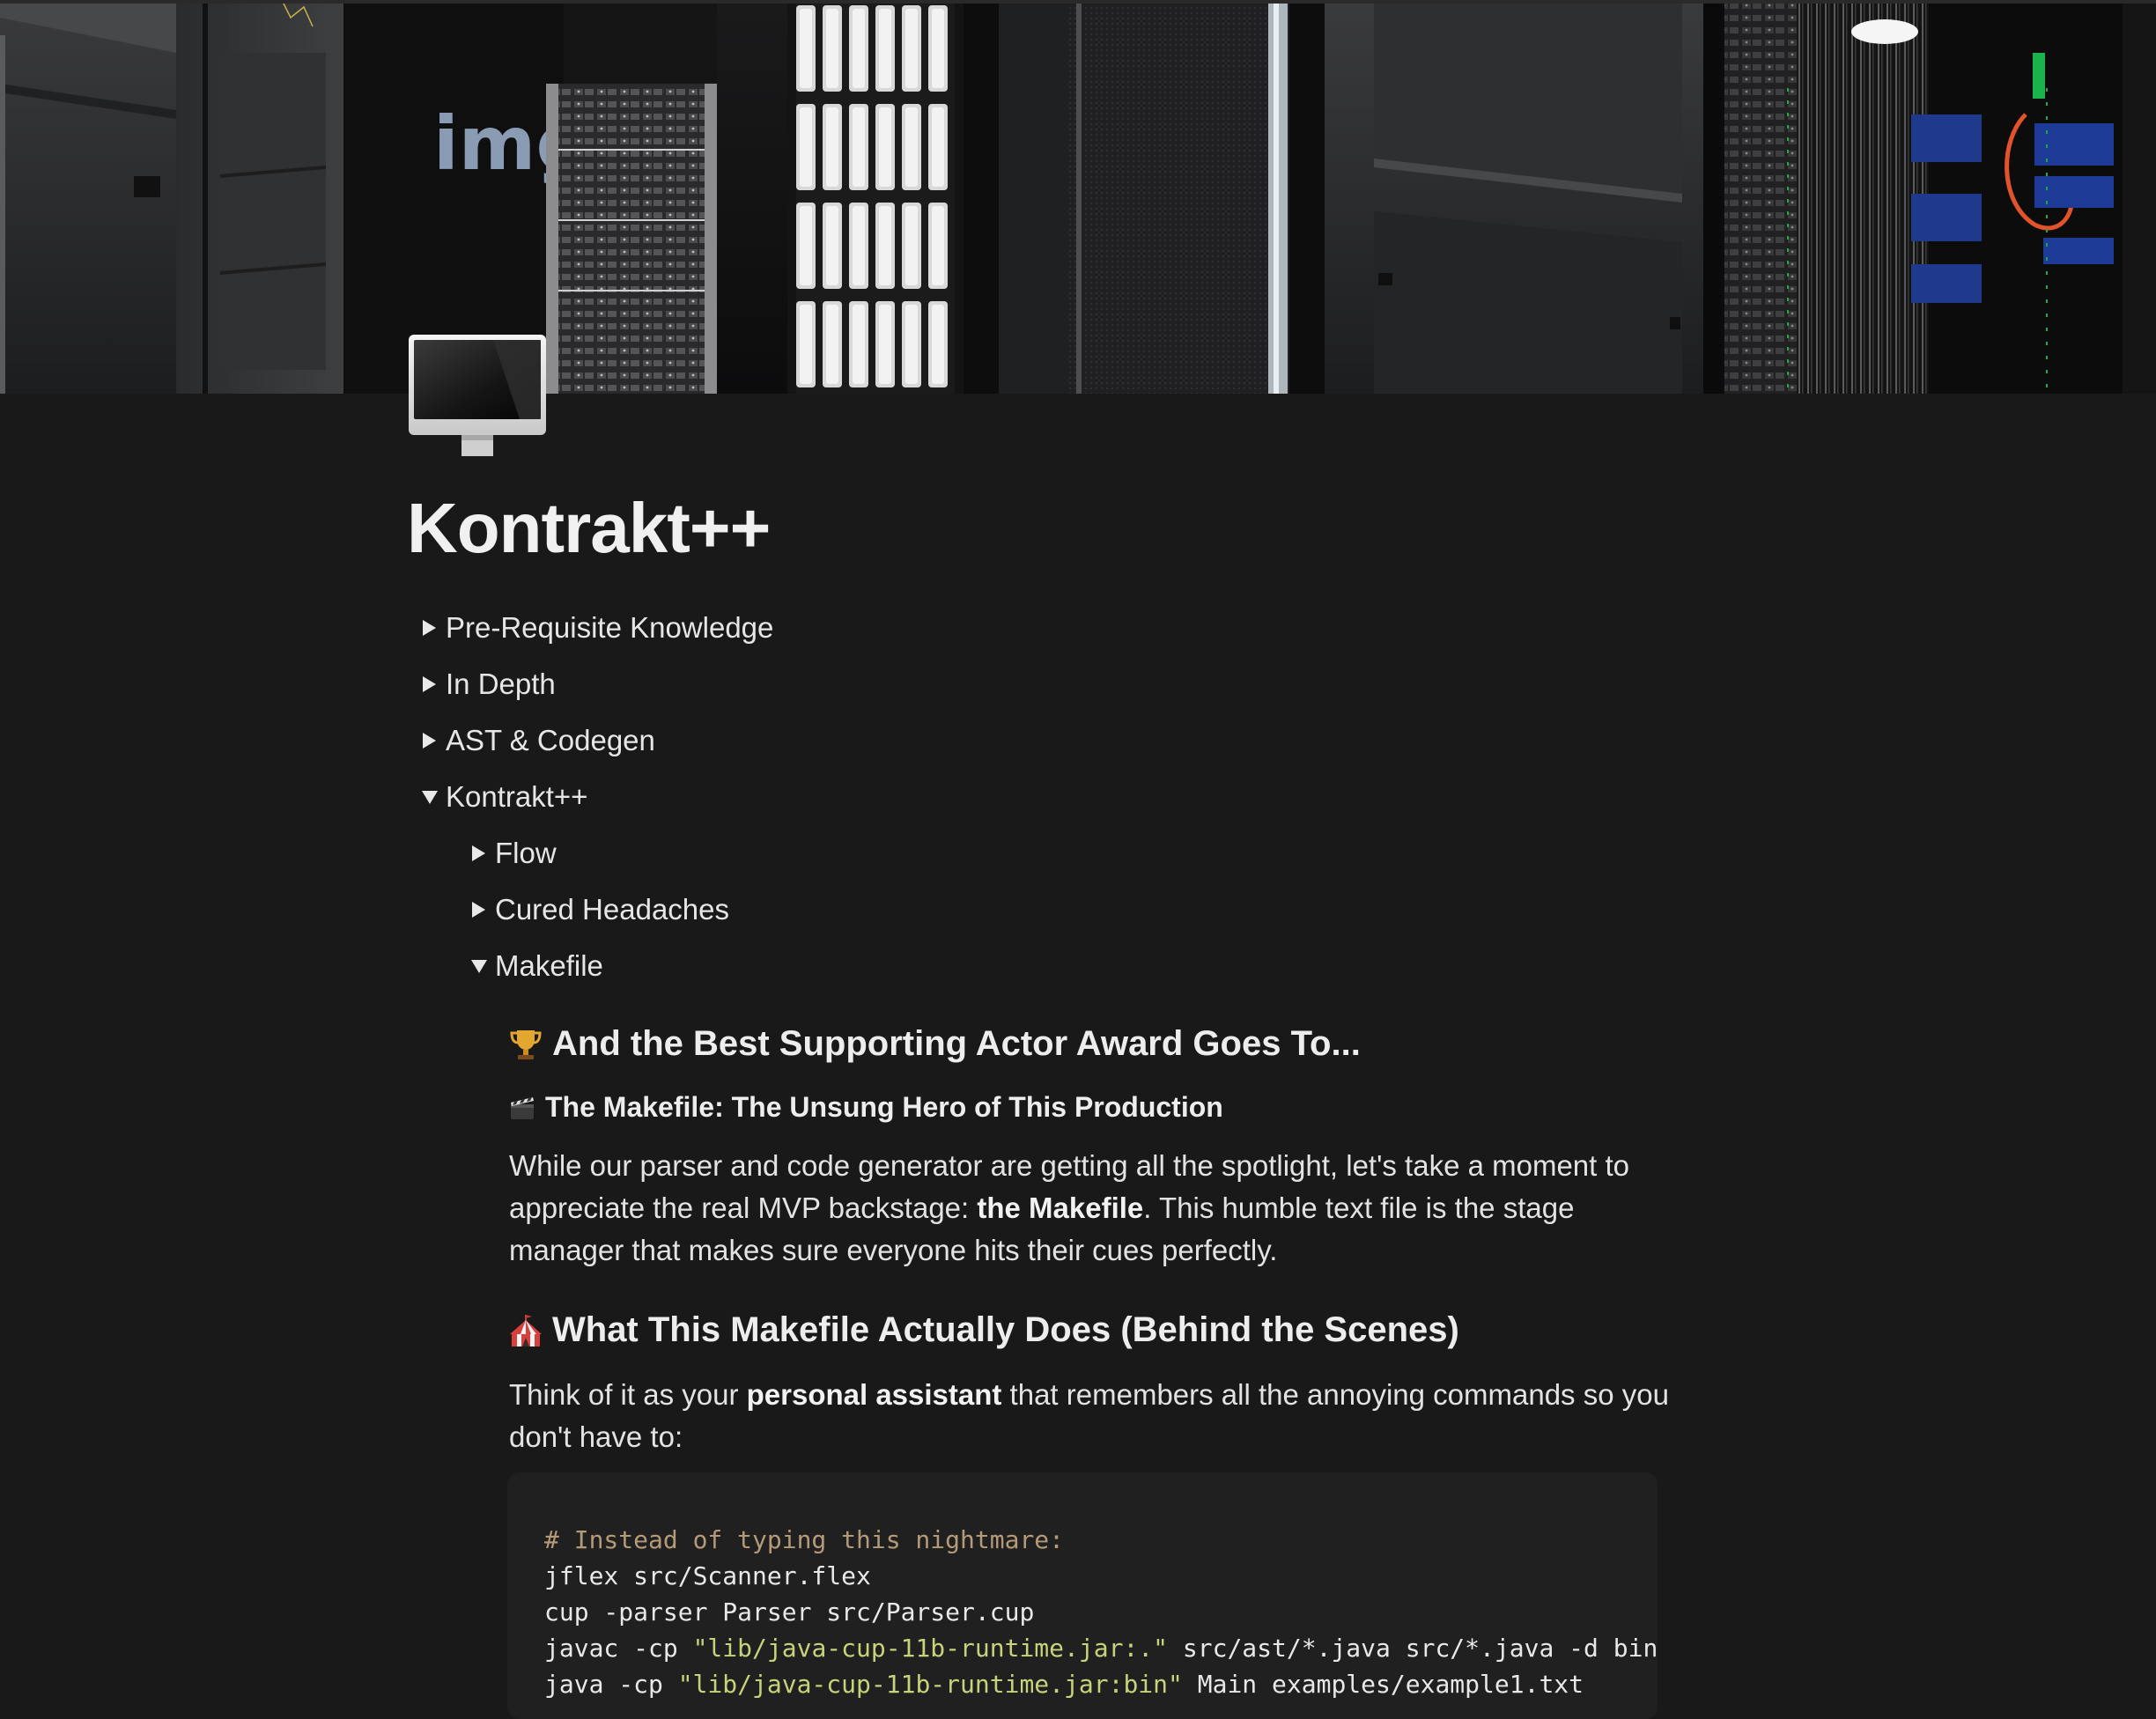 The height and width of the screenshot is (1719, 2156). Describe the element at coordinates (550, 740) in the screenshot. I see `toggle-label: AST & Codegen` at that location.